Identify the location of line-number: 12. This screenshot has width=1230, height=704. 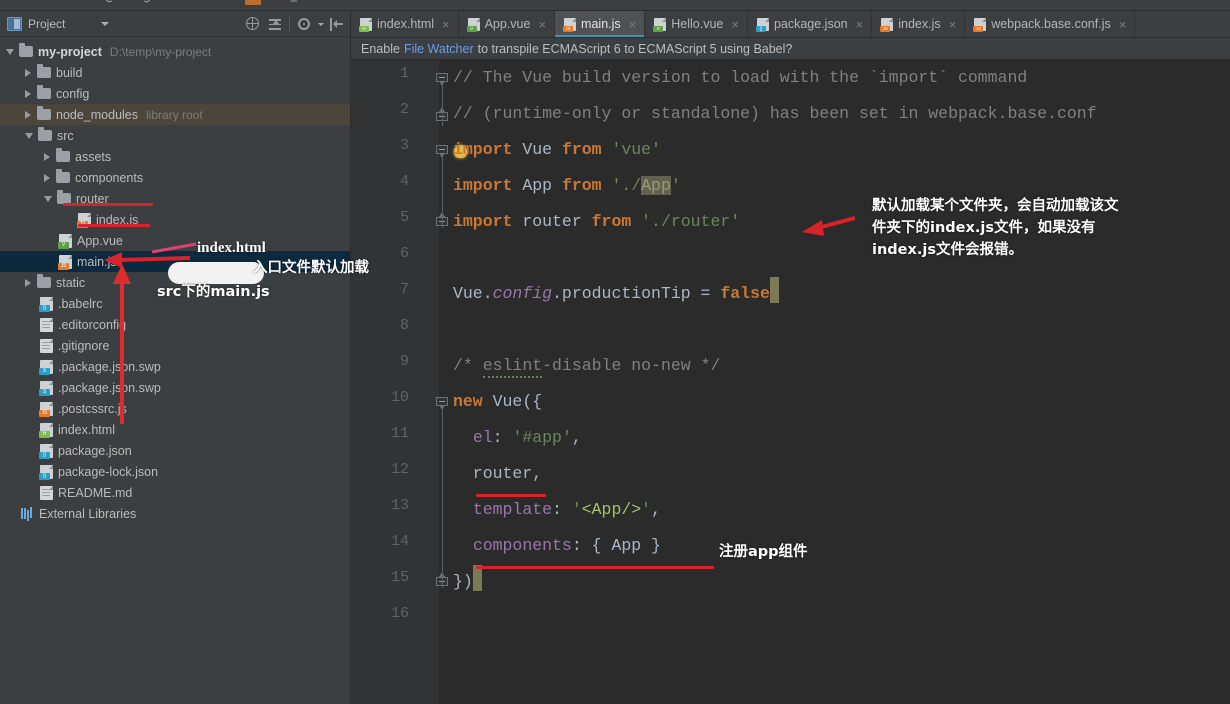
(399, 469).